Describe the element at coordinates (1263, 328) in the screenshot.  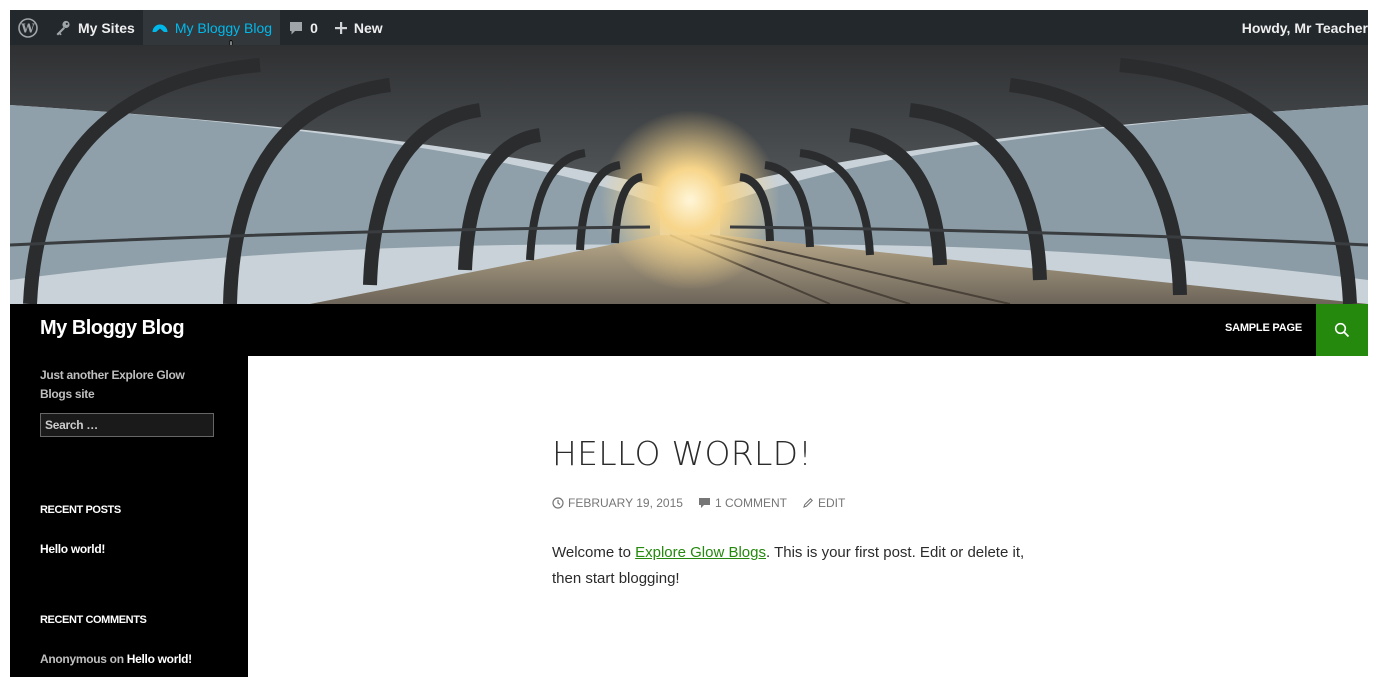
I see `nav-item-sample-page: SAMPLE PAGE` at that location.